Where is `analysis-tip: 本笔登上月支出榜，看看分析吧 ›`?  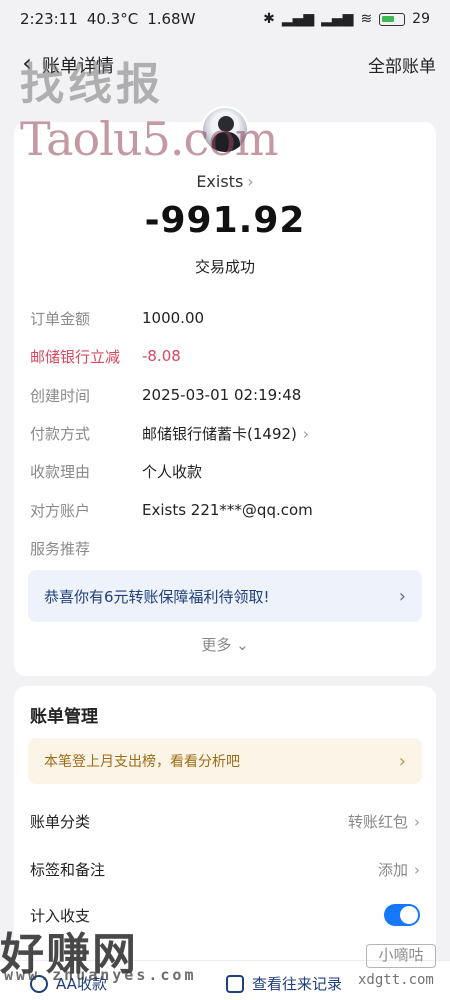
analysis-tip: 本笔登上月支出榜，看看分析吧 › is located at coordinates (225, 761).